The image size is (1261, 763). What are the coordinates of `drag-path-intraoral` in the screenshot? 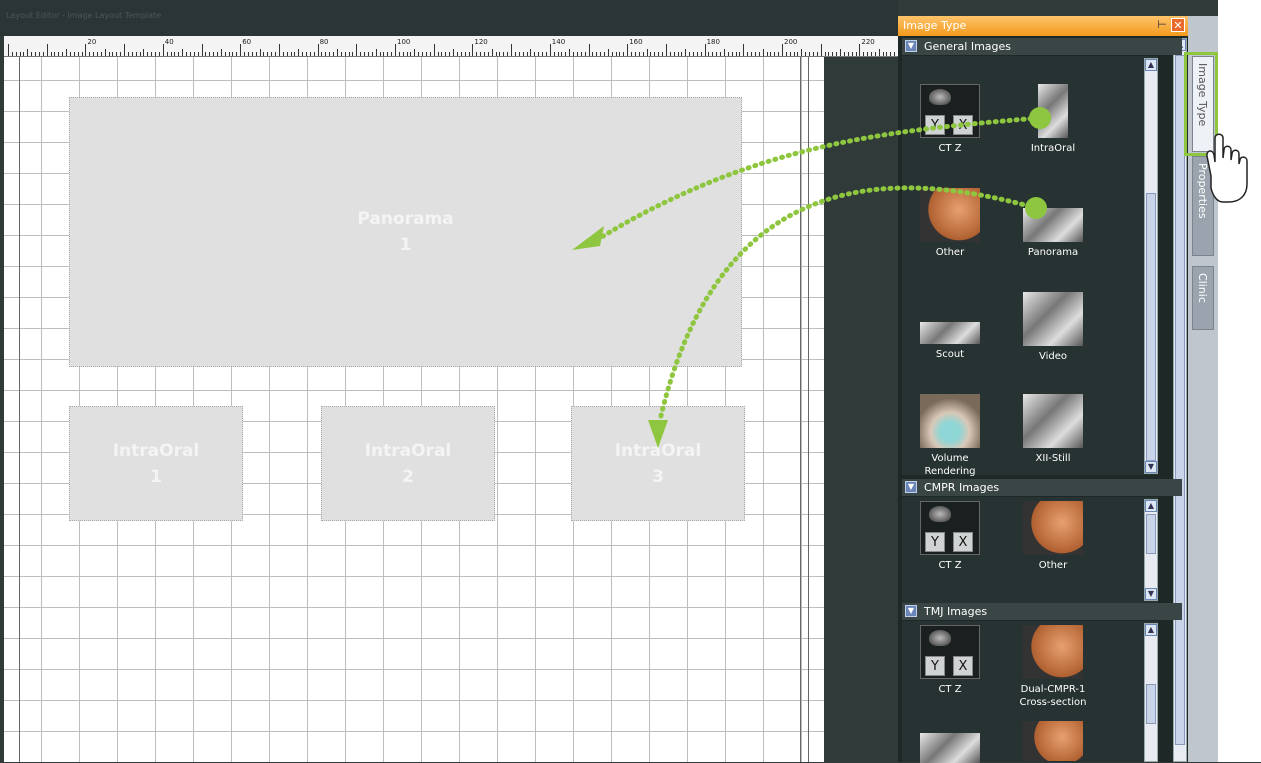 It's located at (819, 178).